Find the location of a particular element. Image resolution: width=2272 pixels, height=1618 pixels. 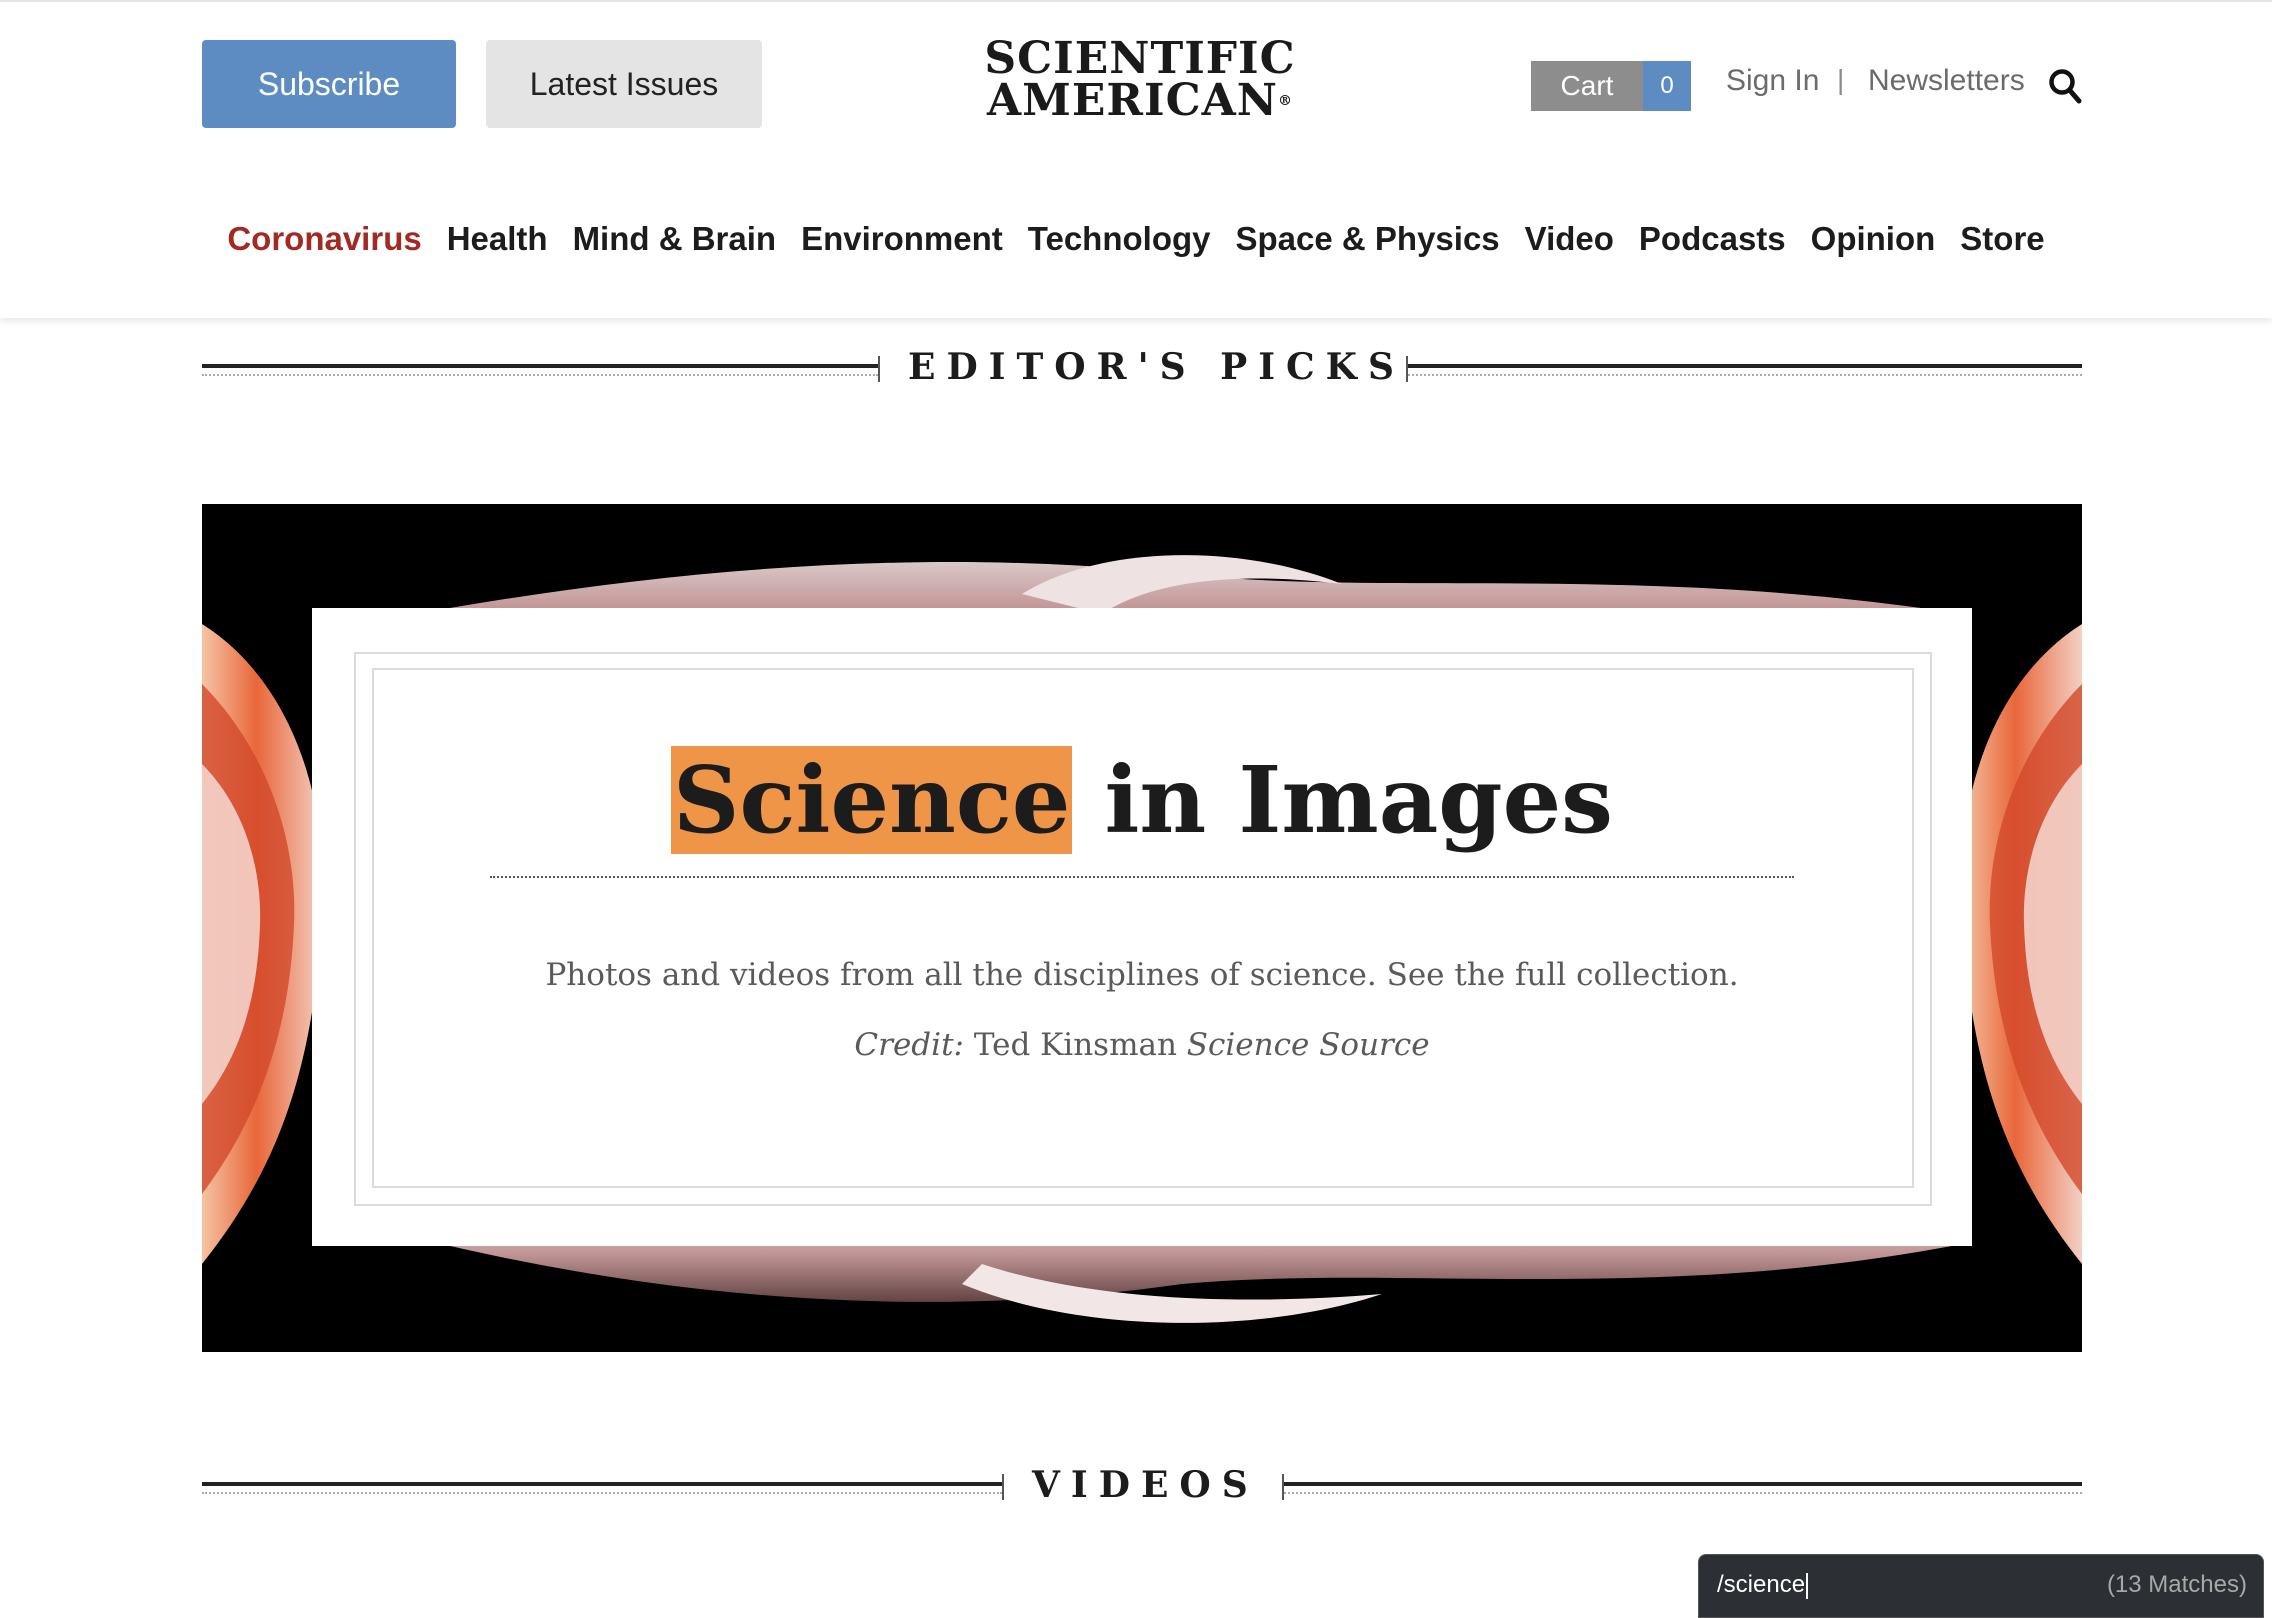

cart-count-badge: 0 is located at coordinates (1667, 86).